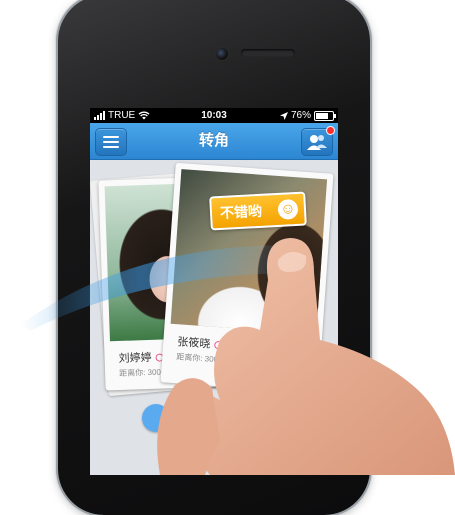 The height and width of the screenshot is (515, 455). I want to click on earpiece-speaker, so click(268, 53).